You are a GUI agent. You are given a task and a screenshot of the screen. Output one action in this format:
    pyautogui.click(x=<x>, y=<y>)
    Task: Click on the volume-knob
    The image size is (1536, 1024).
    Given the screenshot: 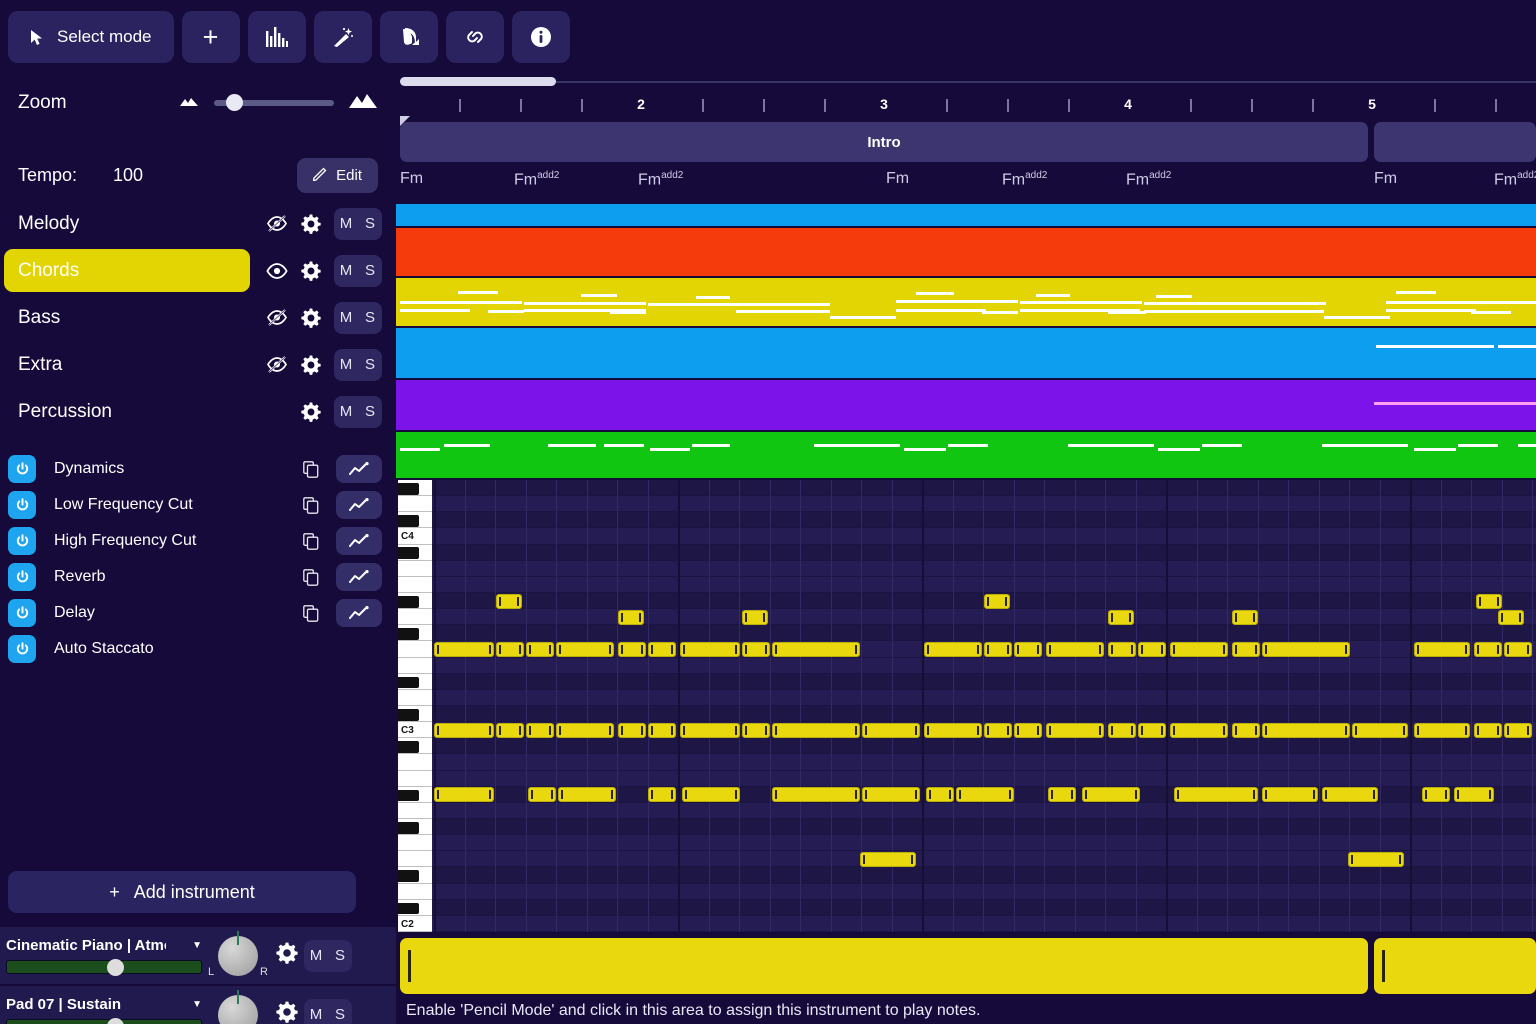 What is the action you would take?
    pyautogui.click(x=115, y=1021)
    